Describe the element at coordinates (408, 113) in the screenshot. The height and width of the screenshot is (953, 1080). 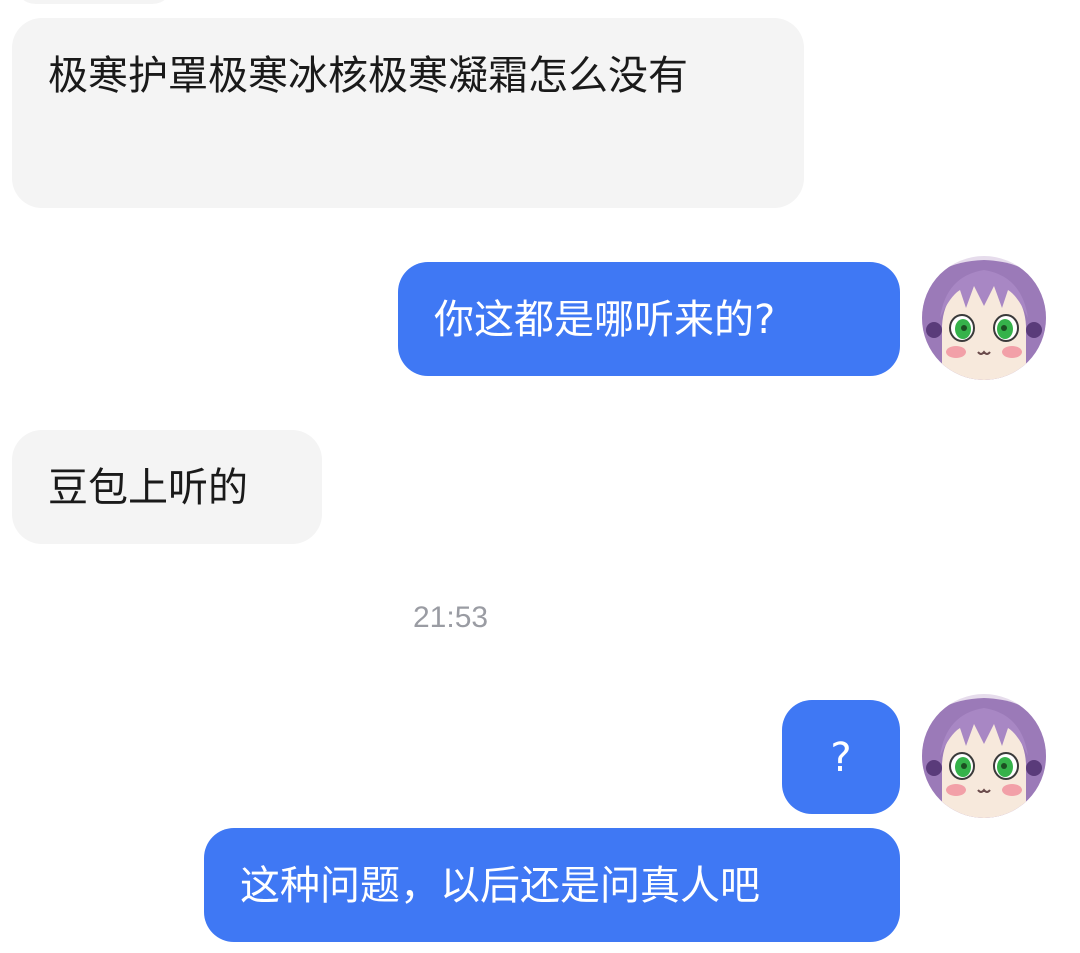
I see `message-bubble-incoming: 极寒护罩极寒冰核极寒凝霜怎么没有` at that location.